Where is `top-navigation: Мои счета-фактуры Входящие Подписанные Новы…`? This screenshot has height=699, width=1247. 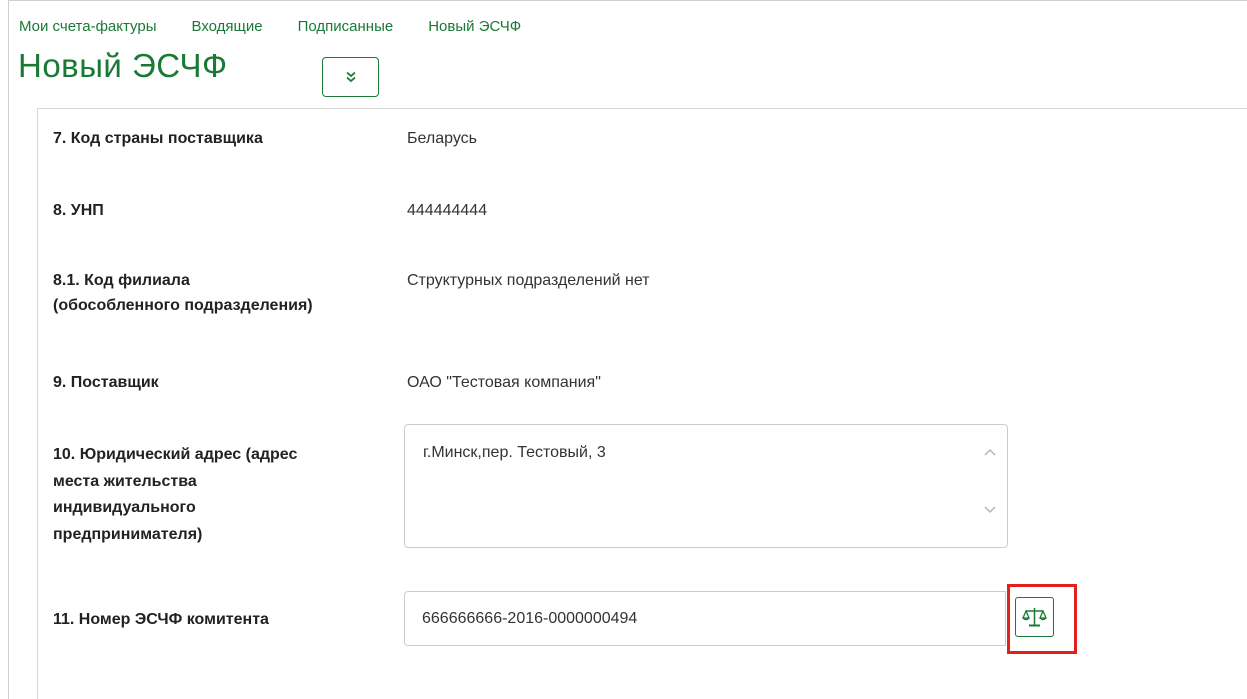
top-navigation: Мои счета-фактуры Входящие Подписанные Новы… is located at coordinates (287, 26).